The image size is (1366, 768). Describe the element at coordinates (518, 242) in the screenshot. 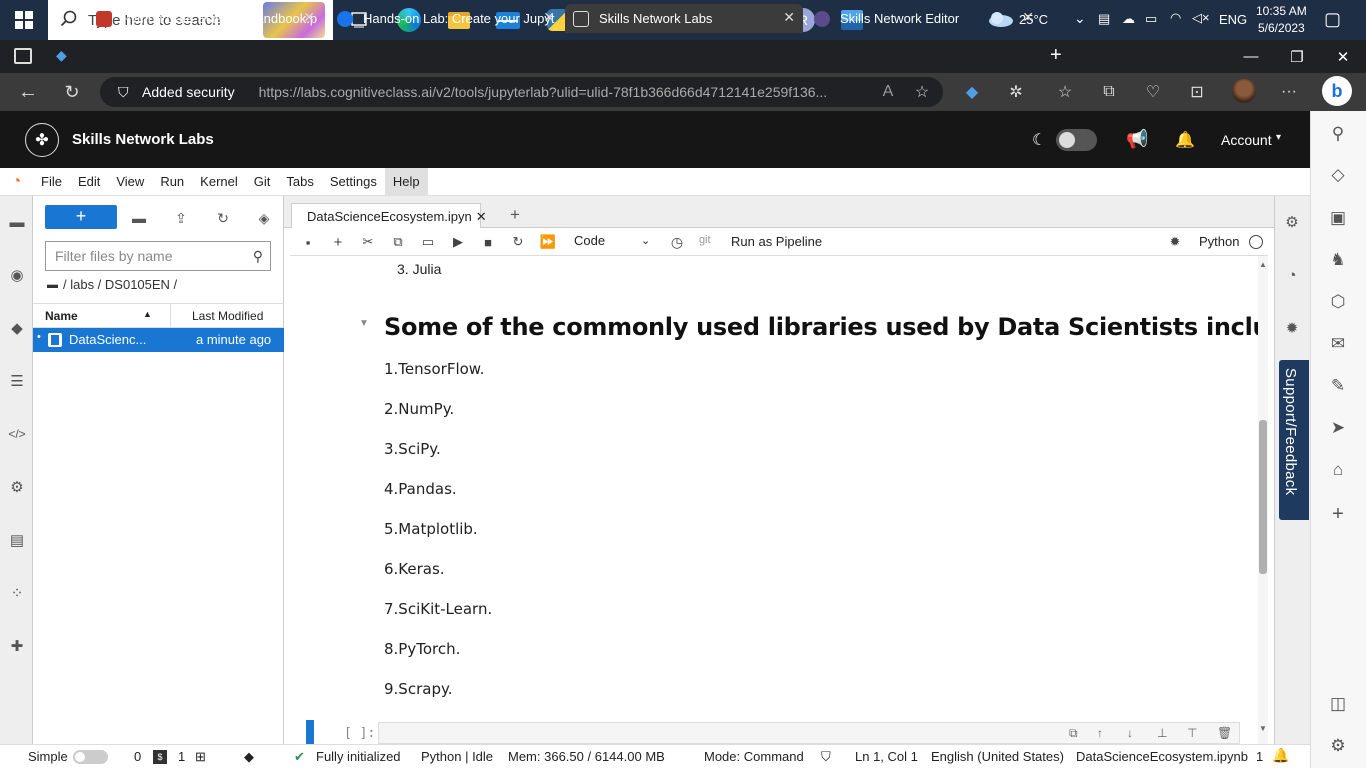

I see `restart-icon: ↻` at that location.